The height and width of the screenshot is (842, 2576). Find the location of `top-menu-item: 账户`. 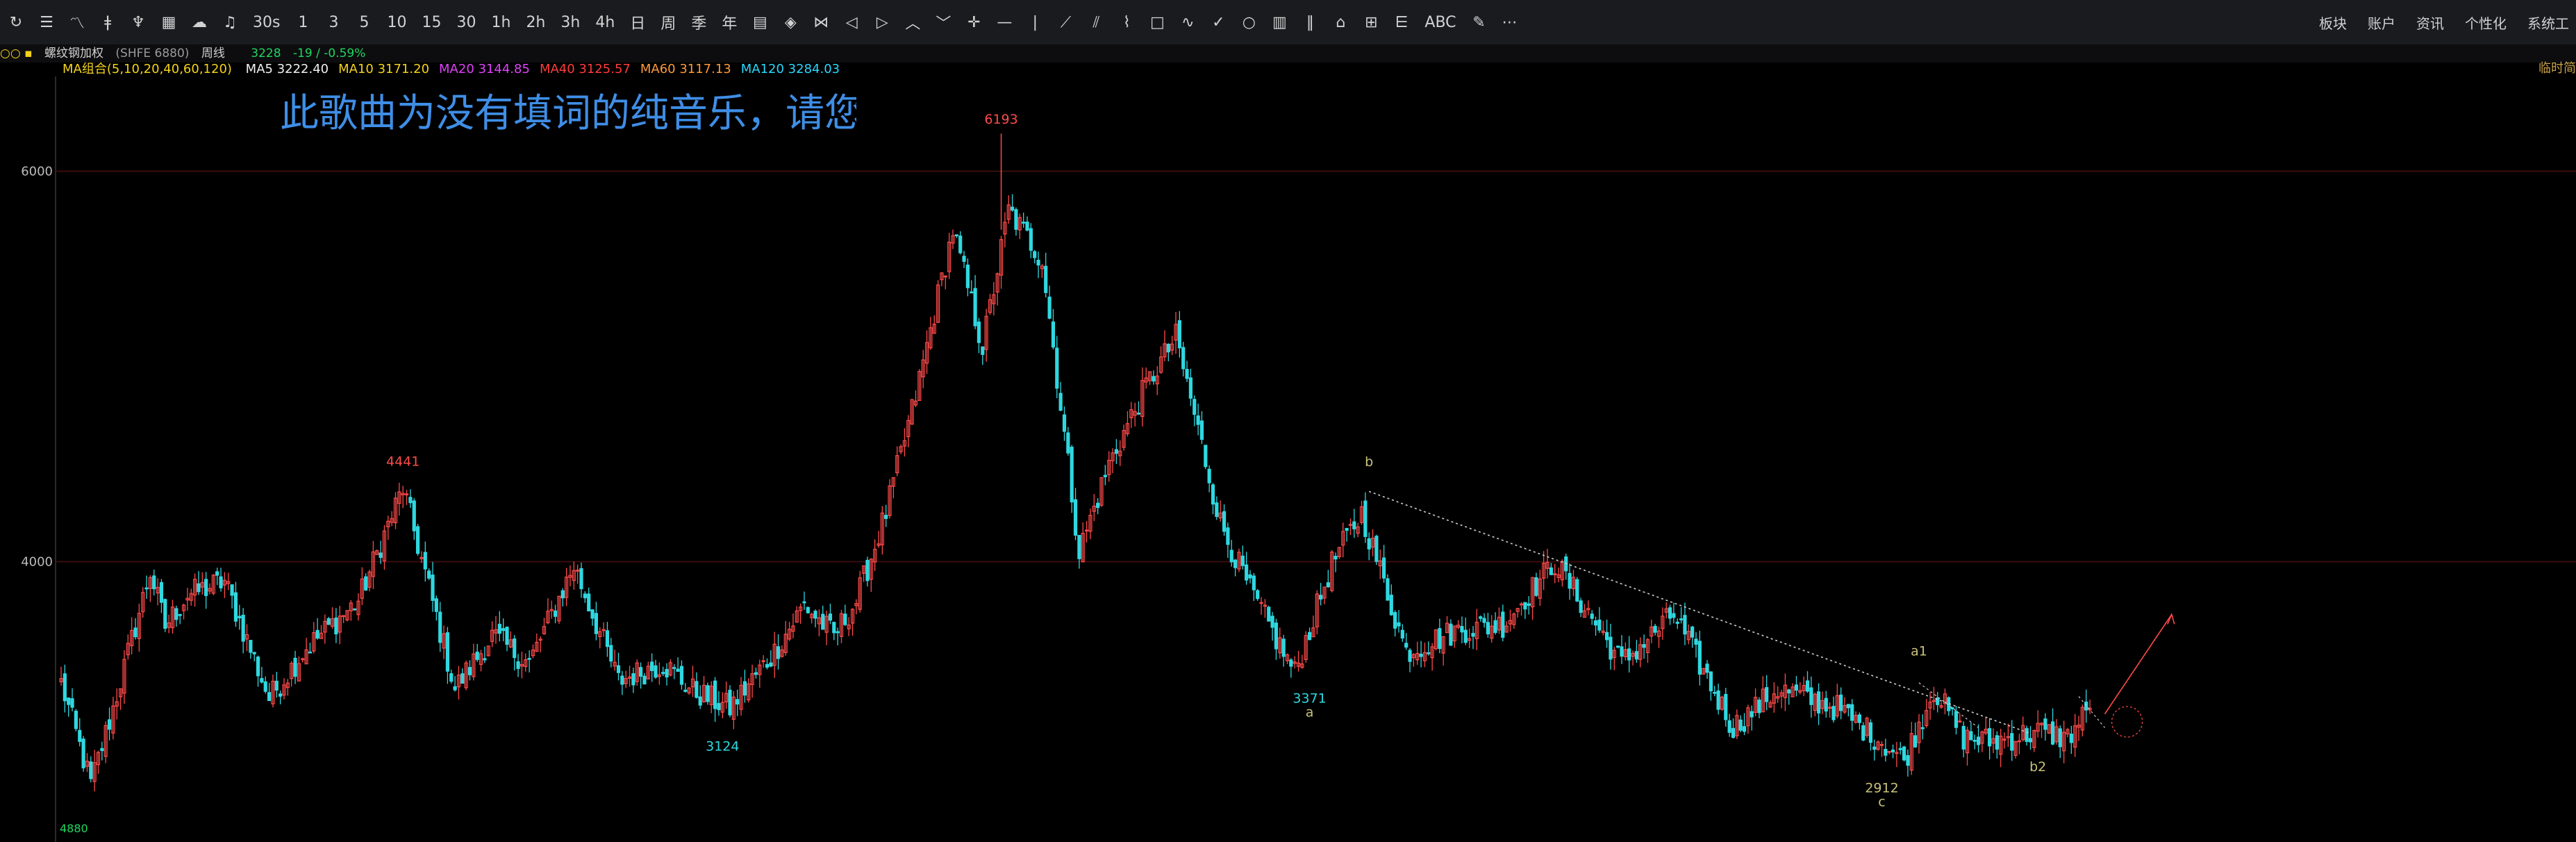

top-menu-item: 账户 is located at coordinates (2381, 23).